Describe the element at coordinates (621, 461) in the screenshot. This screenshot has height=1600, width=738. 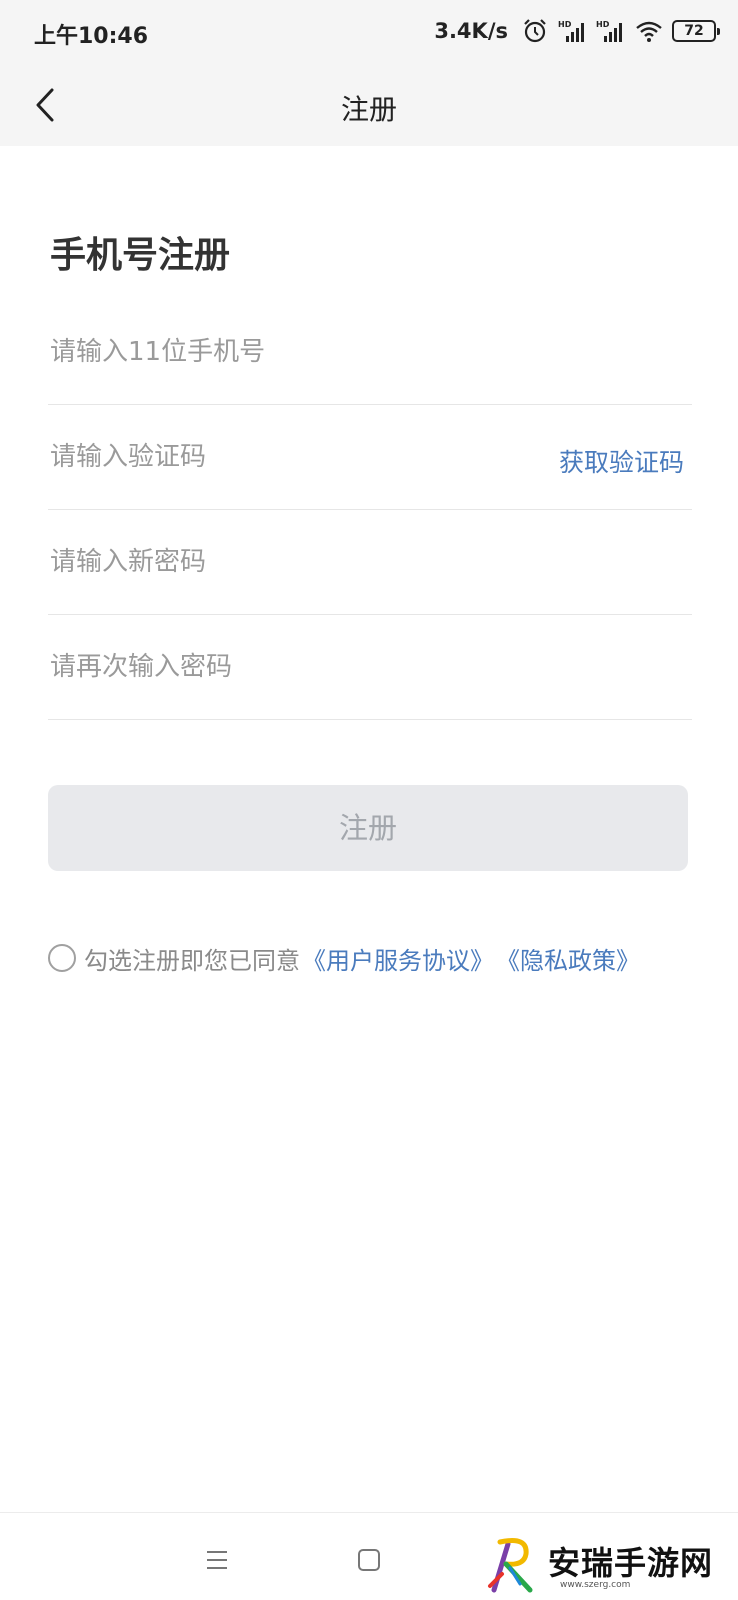
I see `get-code-button: 获取验证码` at that location.